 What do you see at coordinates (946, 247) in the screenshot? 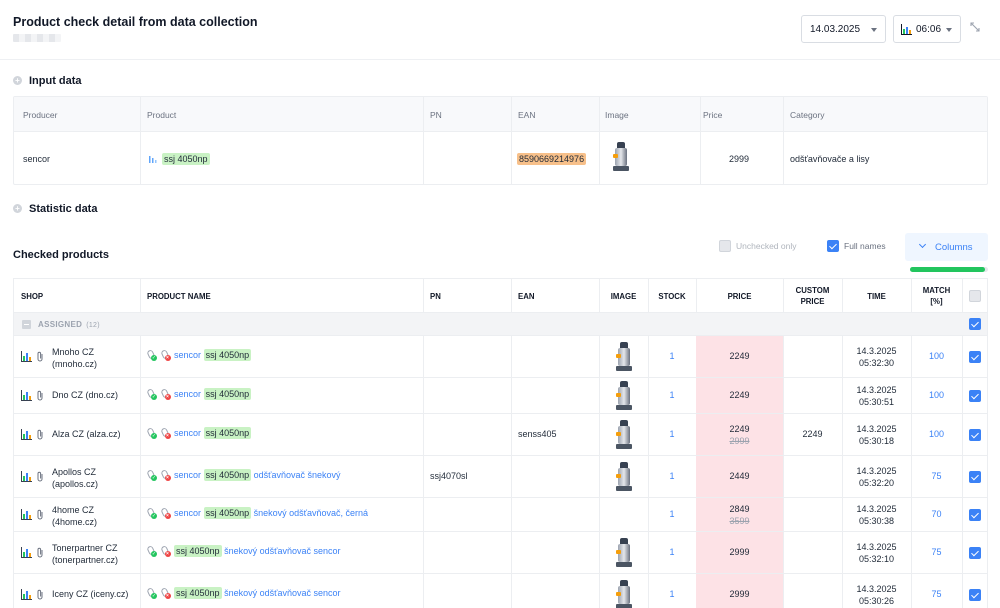
I see `columns-button: Columns` at bounding box center [946, 247].